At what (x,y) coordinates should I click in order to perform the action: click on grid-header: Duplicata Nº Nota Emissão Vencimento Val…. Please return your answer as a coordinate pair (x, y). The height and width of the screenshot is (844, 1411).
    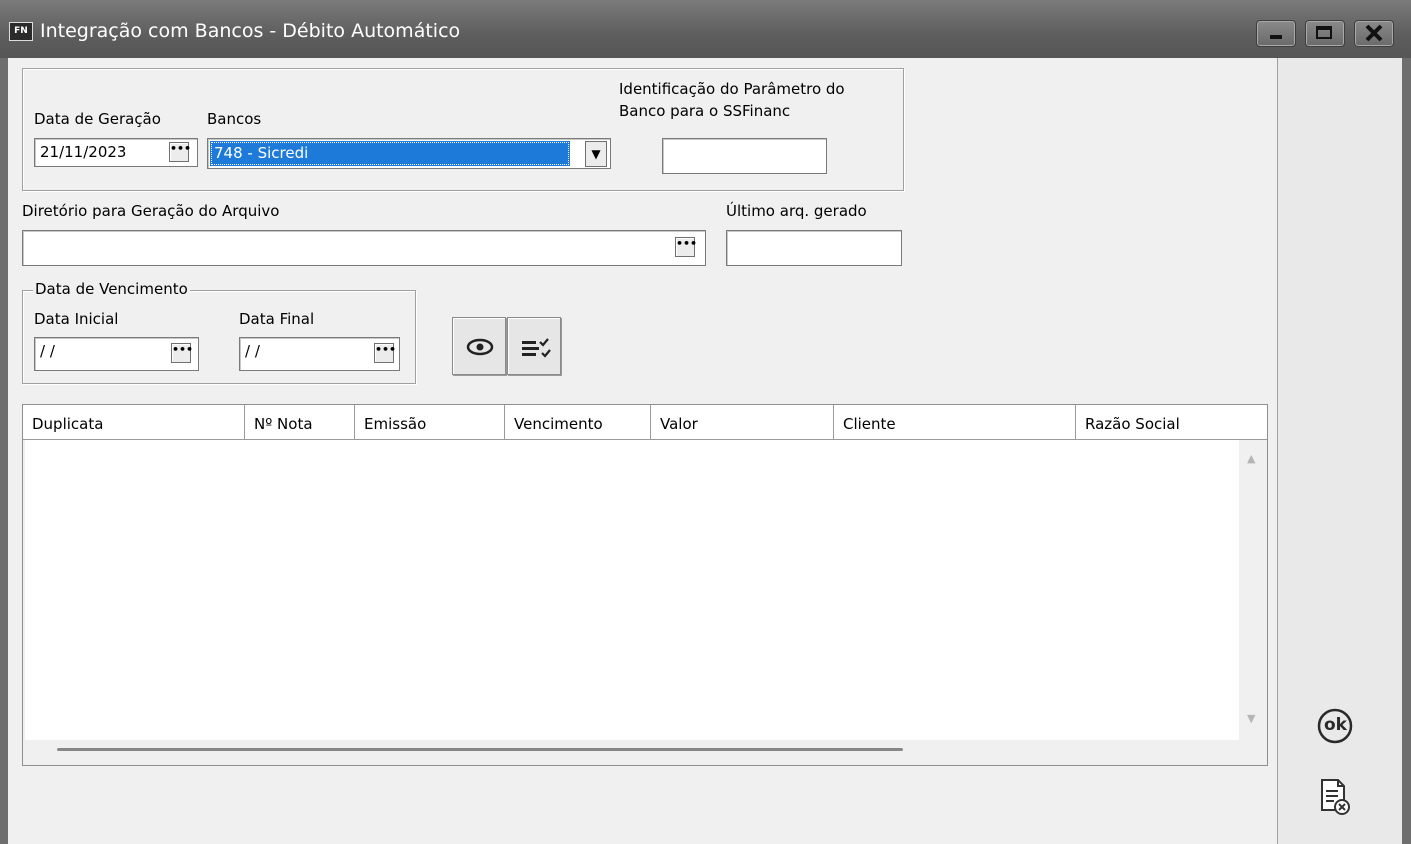
    Looking at the image, I should click on (645, 422).